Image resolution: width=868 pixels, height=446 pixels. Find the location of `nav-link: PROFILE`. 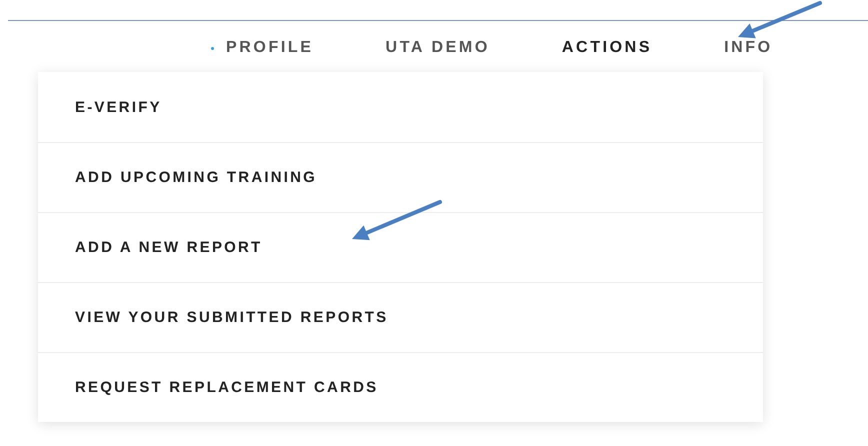

nav-link: PROFILE is located at coordinates (270, 48).